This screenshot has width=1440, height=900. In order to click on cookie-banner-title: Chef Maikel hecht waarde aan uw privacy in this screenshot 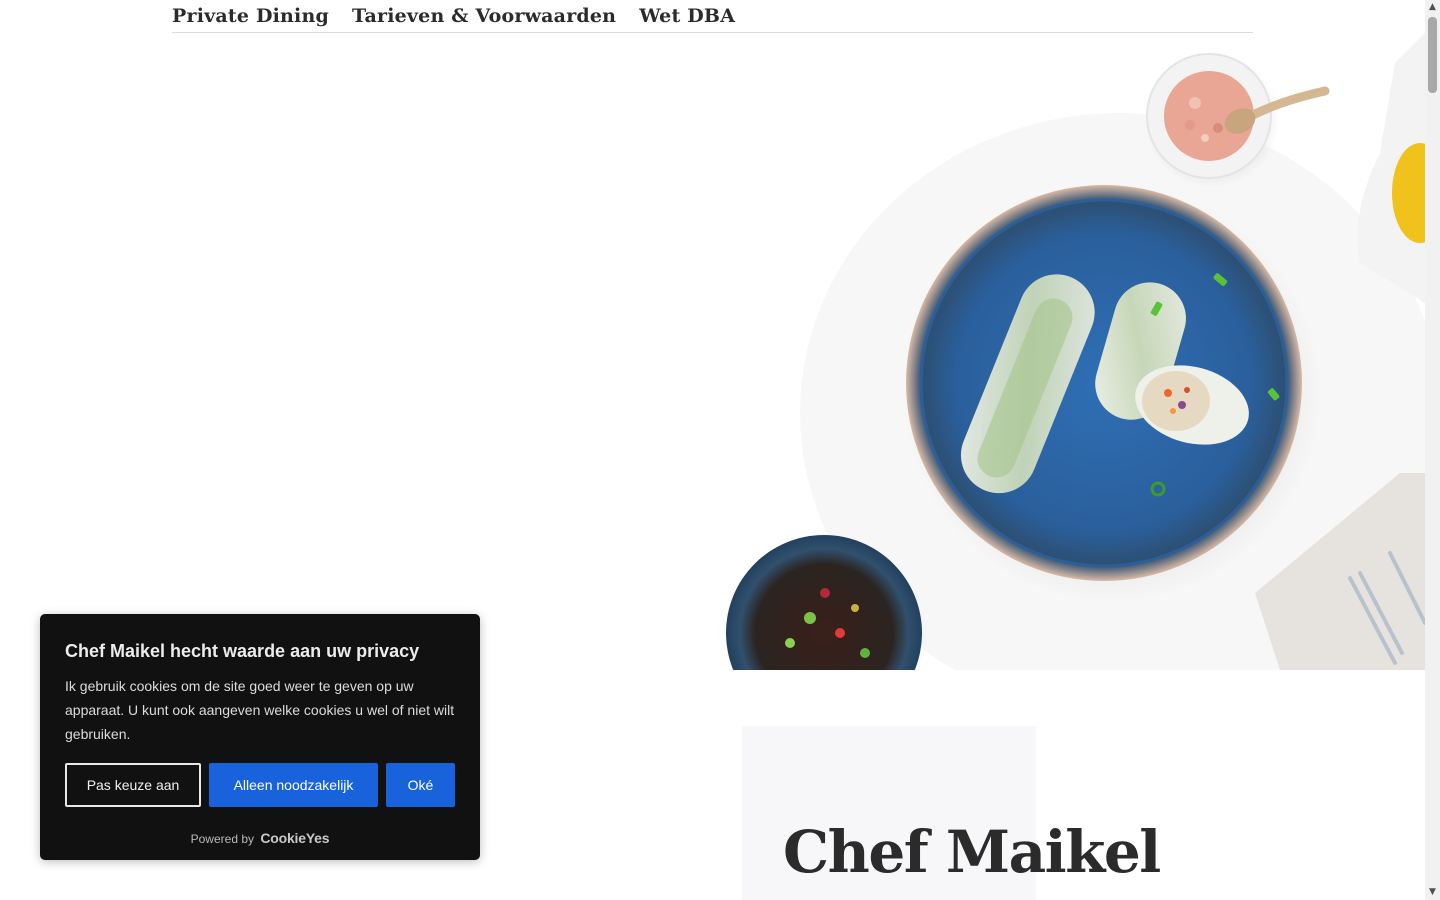, I will do `click(242, 651)`.